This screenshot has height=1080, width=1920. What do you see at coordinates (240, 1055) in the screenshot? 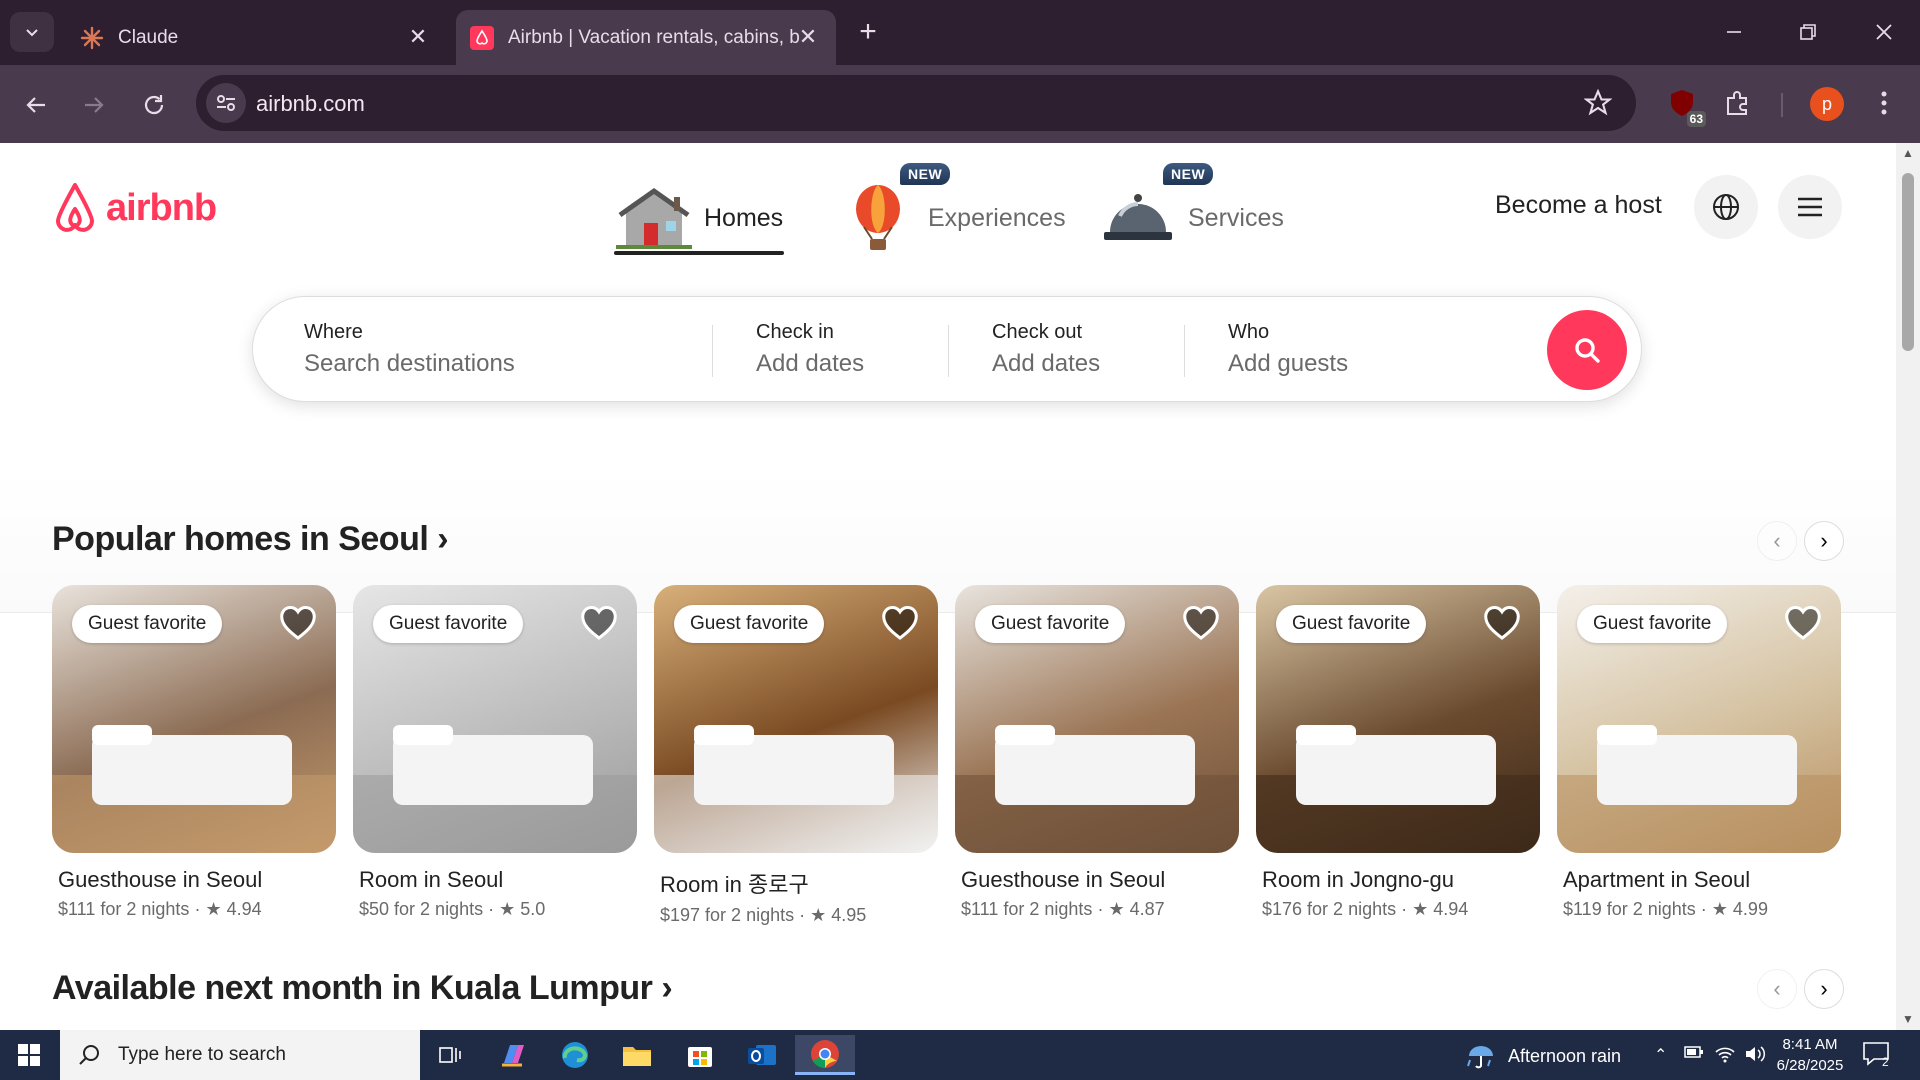
I see `taskbar-search-box: Type here to search` at bounding box center [240, 1055].